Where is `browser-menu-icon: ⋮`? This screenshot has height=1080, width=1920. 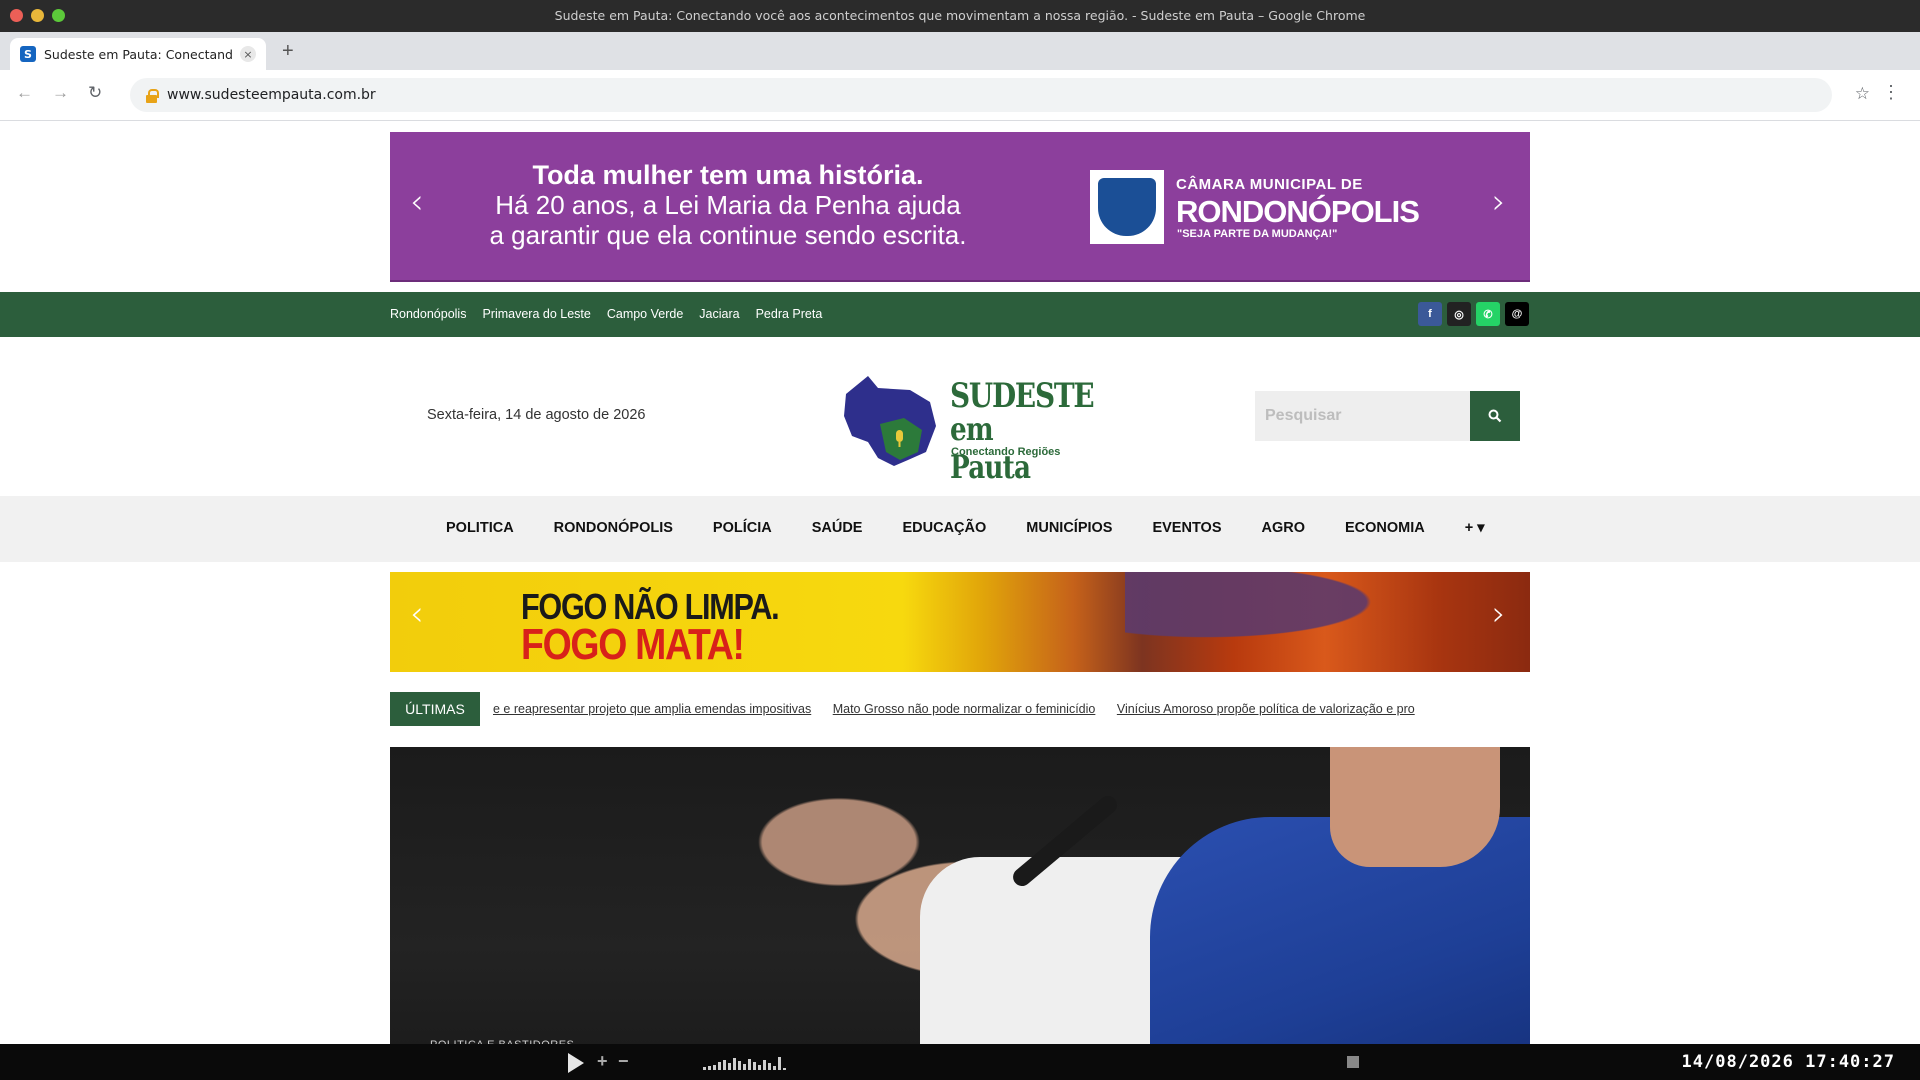 browser-menu-icon: ⋮ is located at coordinates (1891, 92).